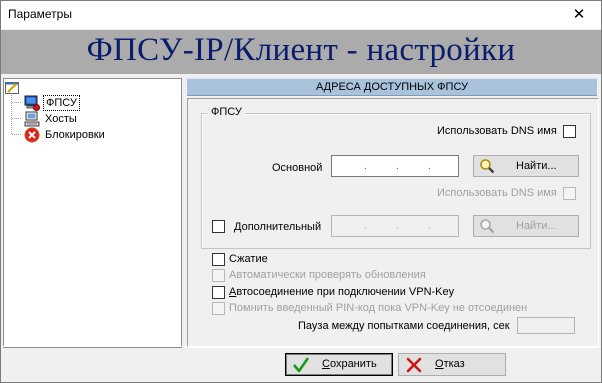  What do you see at coordinates (226, 112) in the screenshot?
I see `fpsu-group-title: ФПСУ` at bounding box center [226, 112].